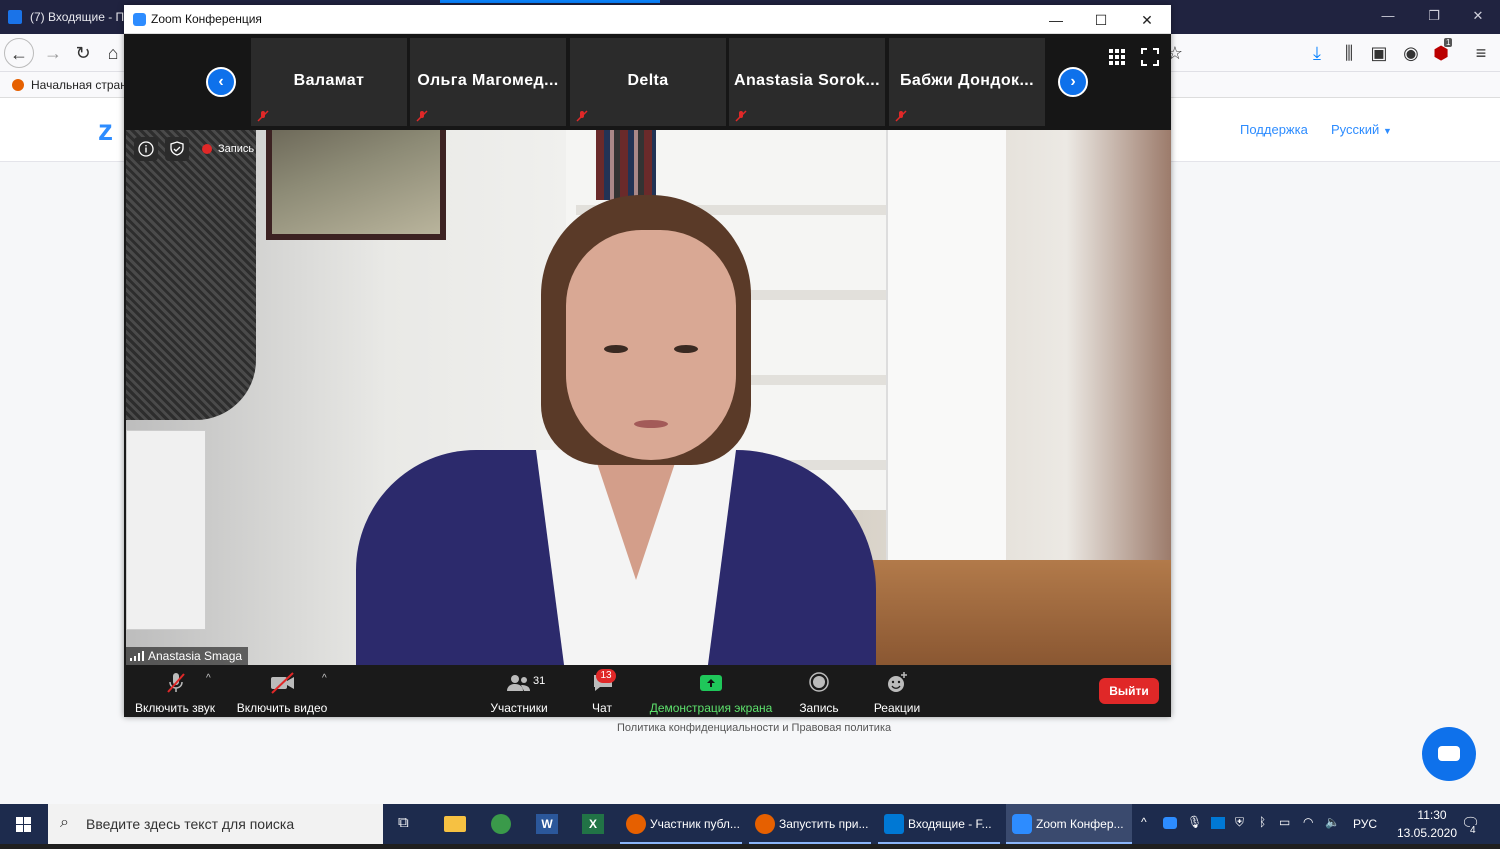 Image resolution: width=1500 pixels, height=849 pixels. I want to click on word-icon: W, so click(547, 824).